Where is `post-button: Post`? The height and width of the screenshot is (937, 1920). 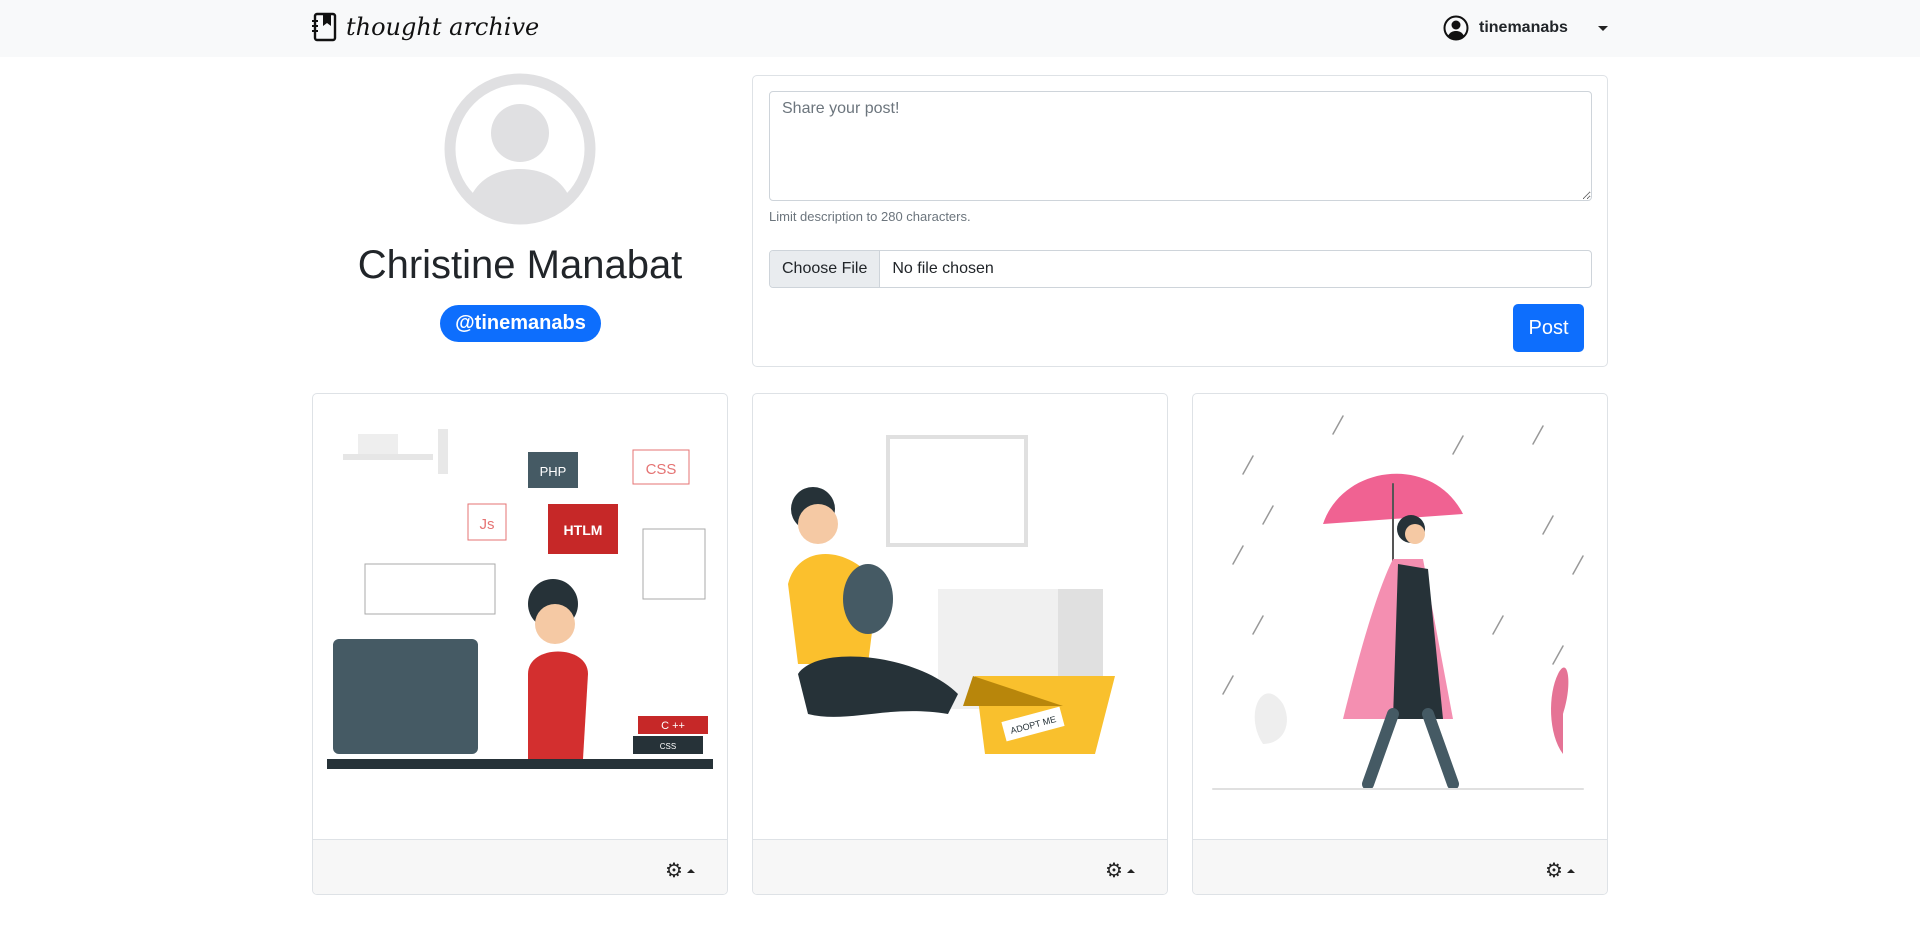 post-button: Post is located at coordinates (1548, 328).